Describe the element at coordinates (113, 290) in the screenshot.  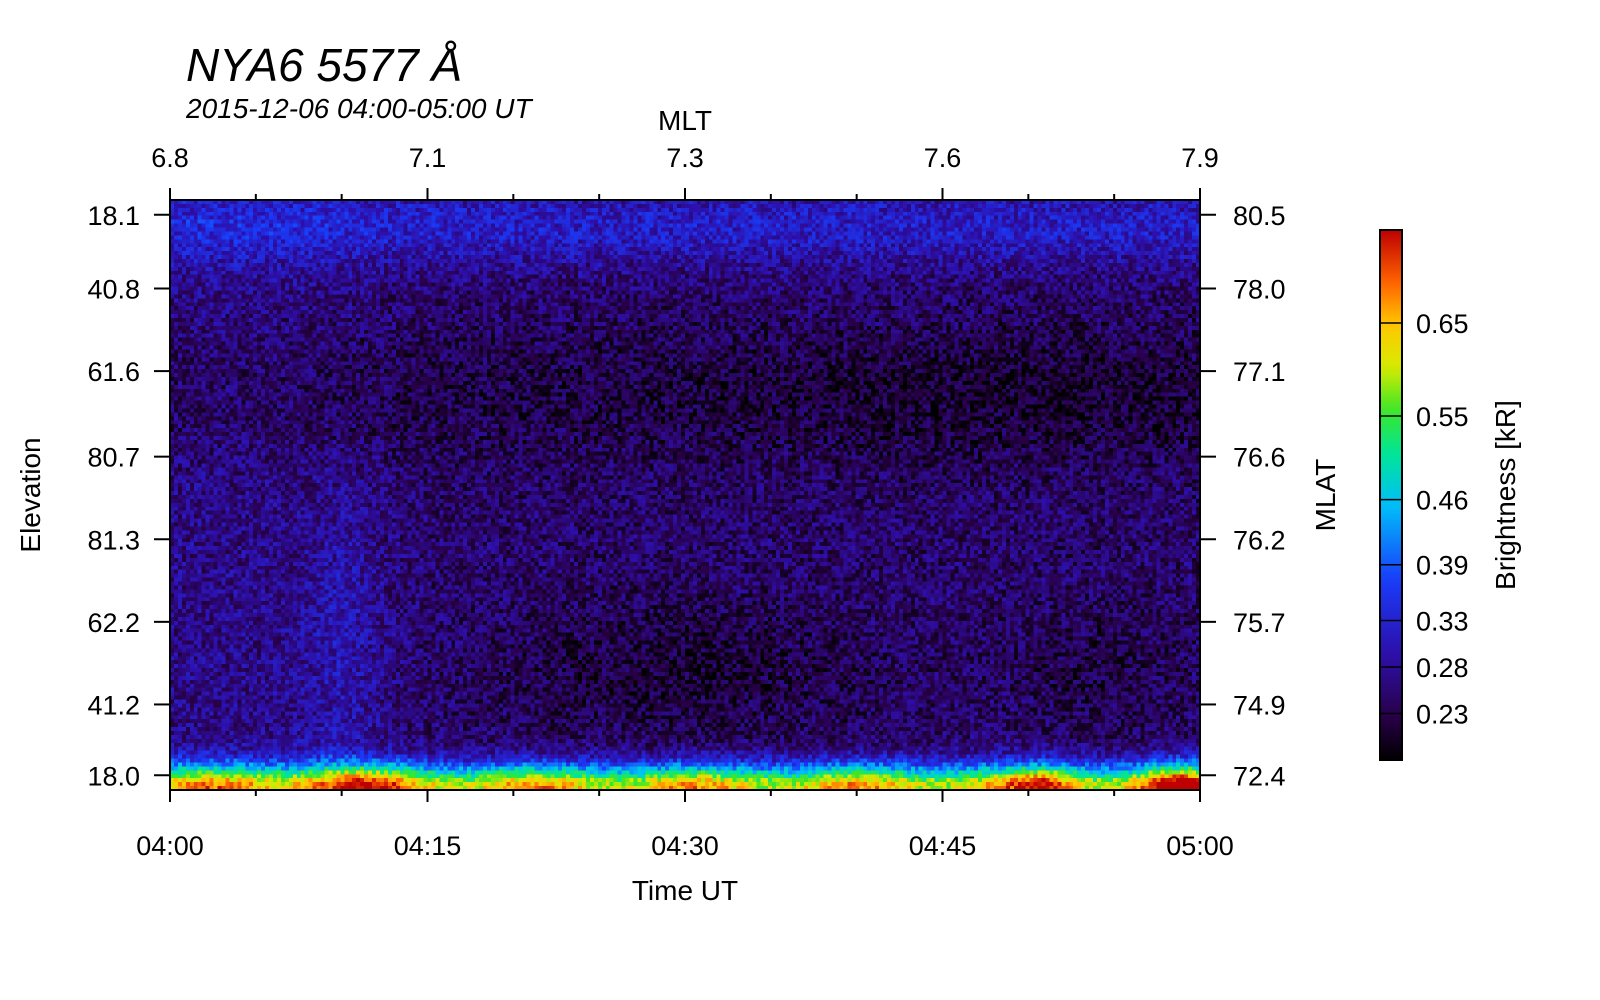
I see `y-tick-label: 40.8` at that location.